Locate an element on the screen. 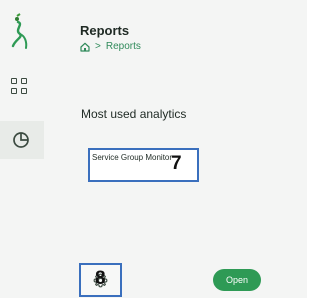 This screenshot has height=298, width=320. section-title: Most used analytics is located at coordinates (134, 114).